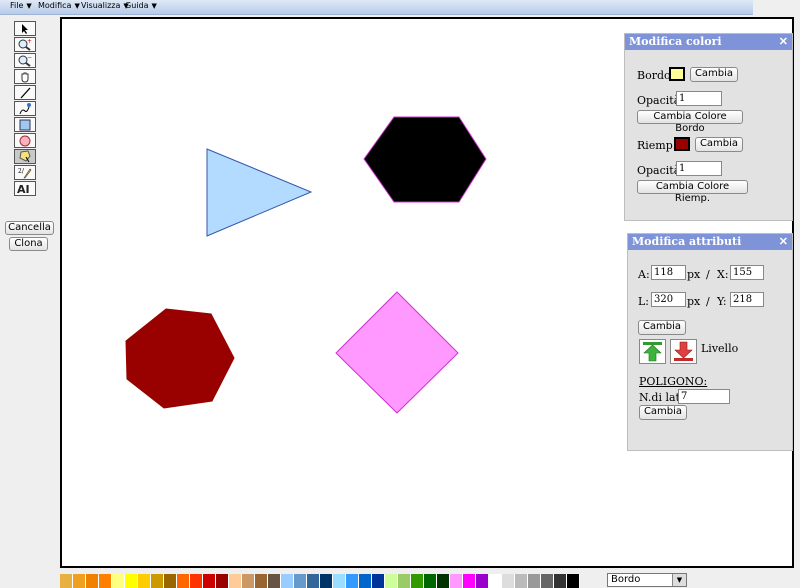 Image resolution: width=800 pixels, height=588 pixels. What do you see at coordinates (668, 272) in the screenshot?
I see `a-input: 118` at bounding box center [668, 272].